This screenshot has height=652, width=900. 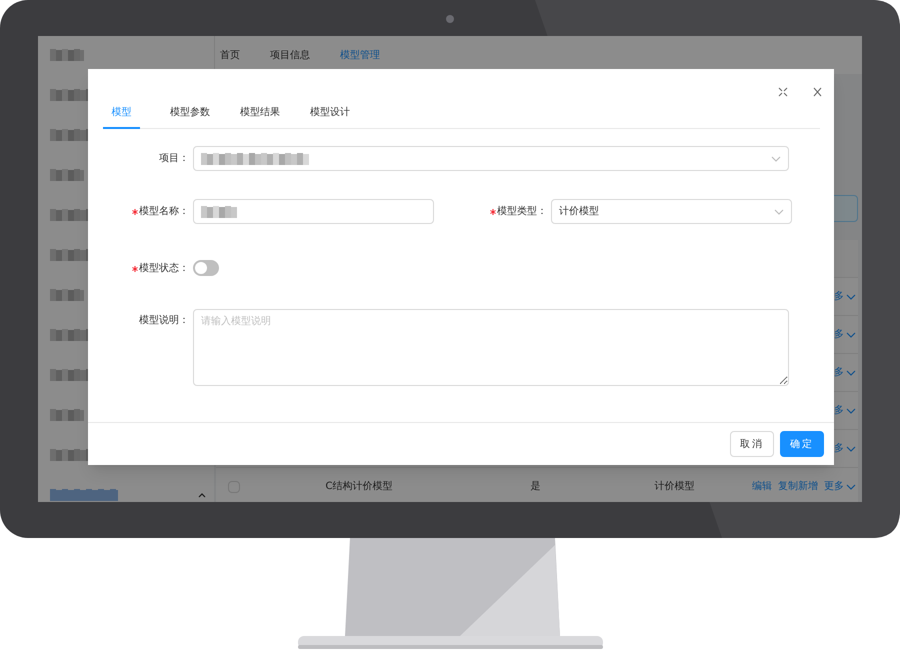 What do you see at coordinates (230, 55) in the screenshot?
I see `nav-tab: 首页` at bounding box center [230, 55].